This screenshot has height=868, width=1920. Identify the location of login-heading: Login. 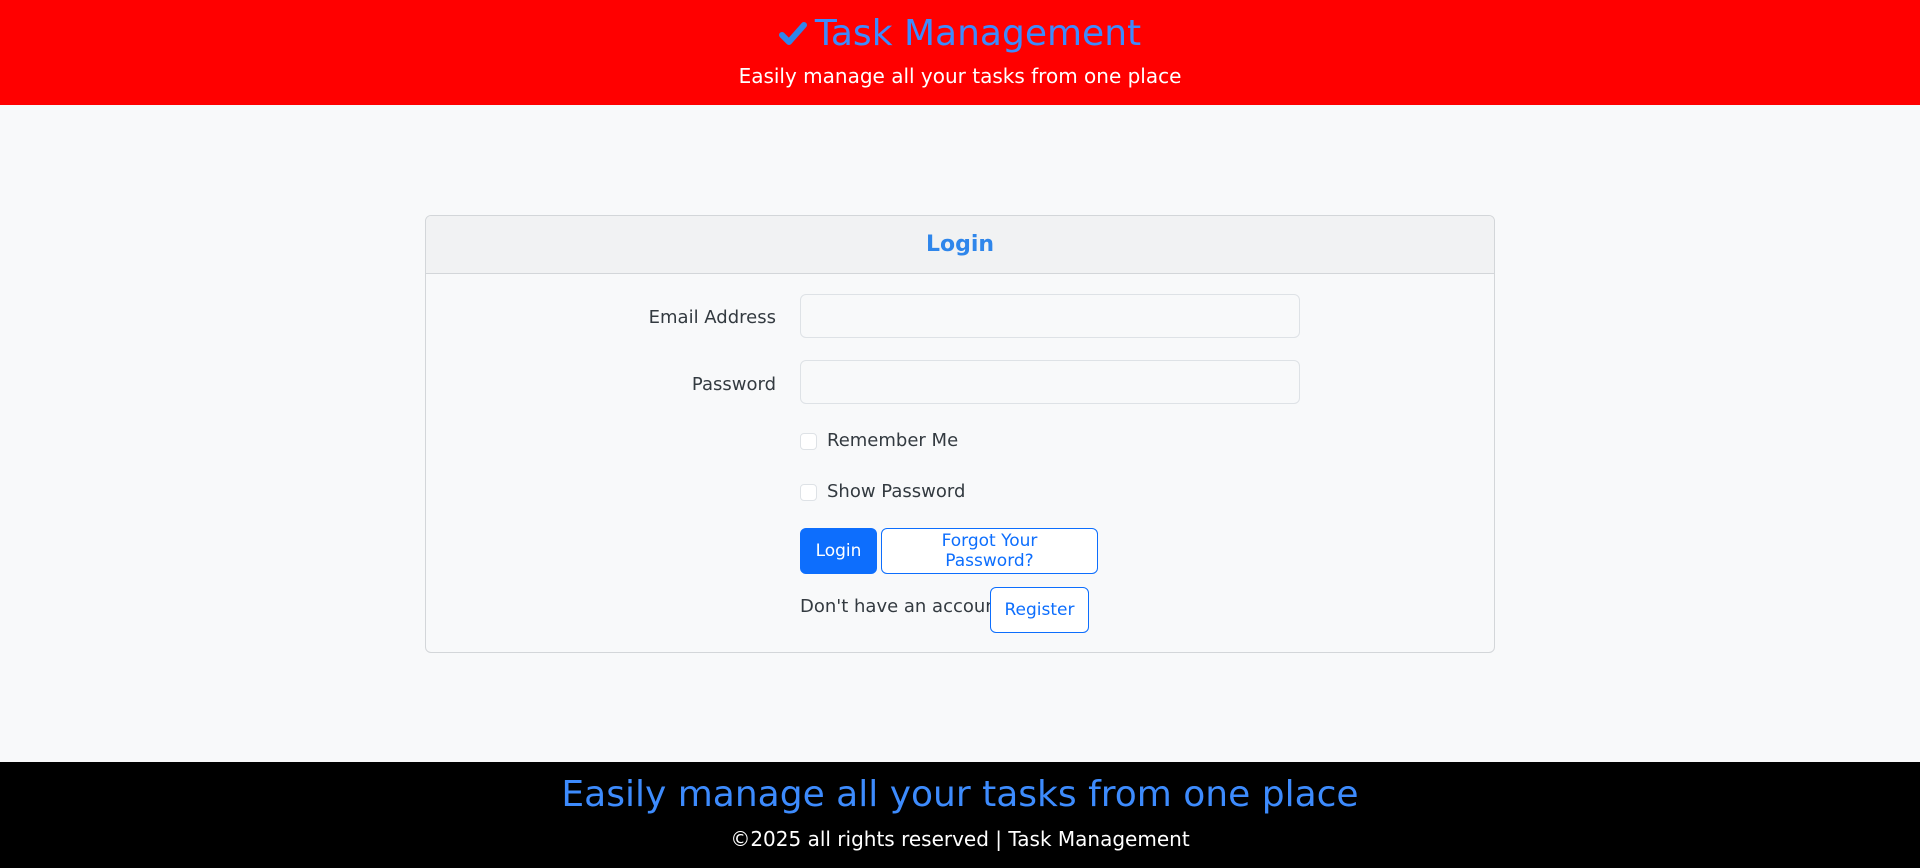
(960, 244).